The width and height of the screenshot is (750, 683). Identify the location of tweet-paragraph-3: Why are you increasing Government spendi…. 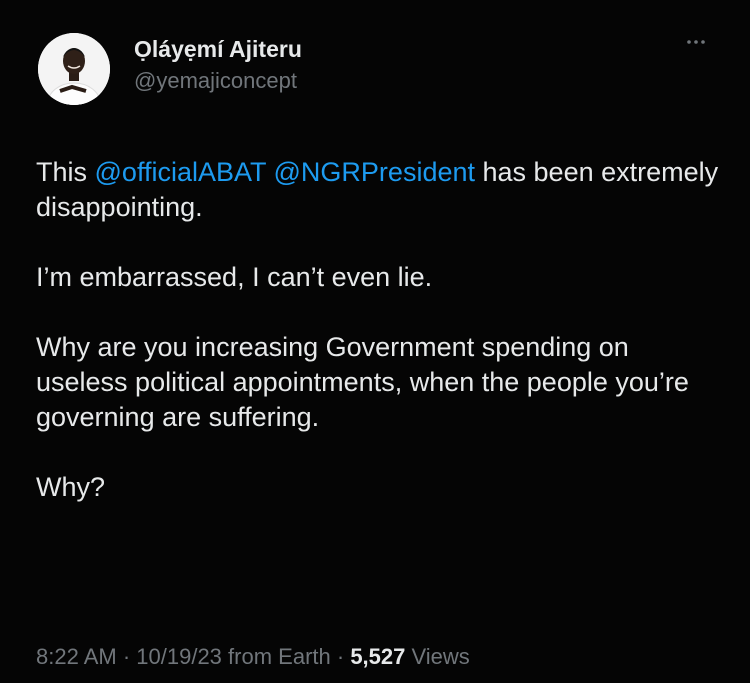
(362, 382).